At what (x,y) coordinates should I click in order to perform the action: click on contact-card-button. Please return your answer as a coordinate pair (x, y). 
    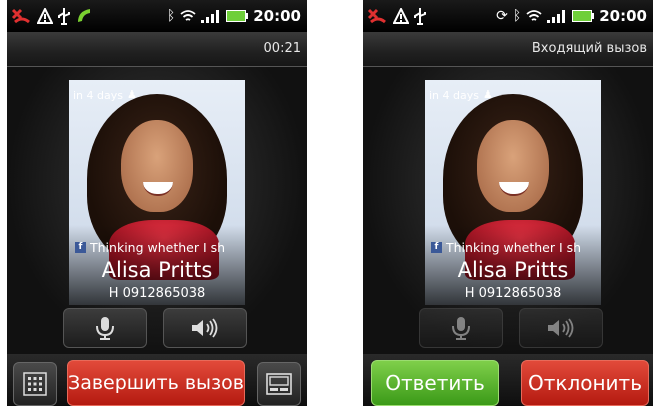
    Looking at the image, I should click on (279, 384).